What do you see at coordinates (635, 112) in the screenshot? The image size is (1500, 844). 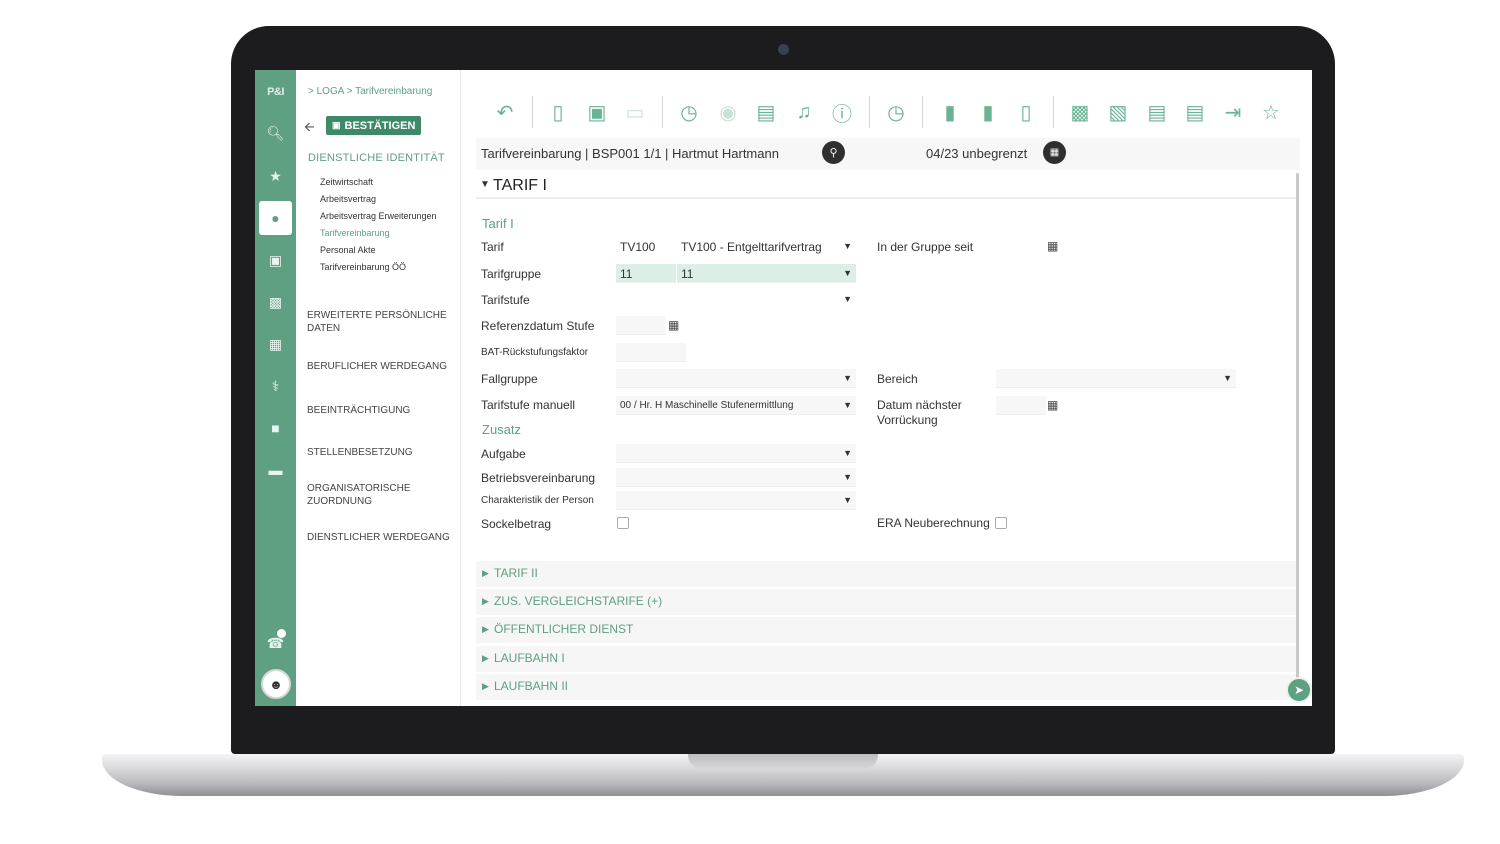 I see `delete-icon: ▭` at bounding box center [635, 112].